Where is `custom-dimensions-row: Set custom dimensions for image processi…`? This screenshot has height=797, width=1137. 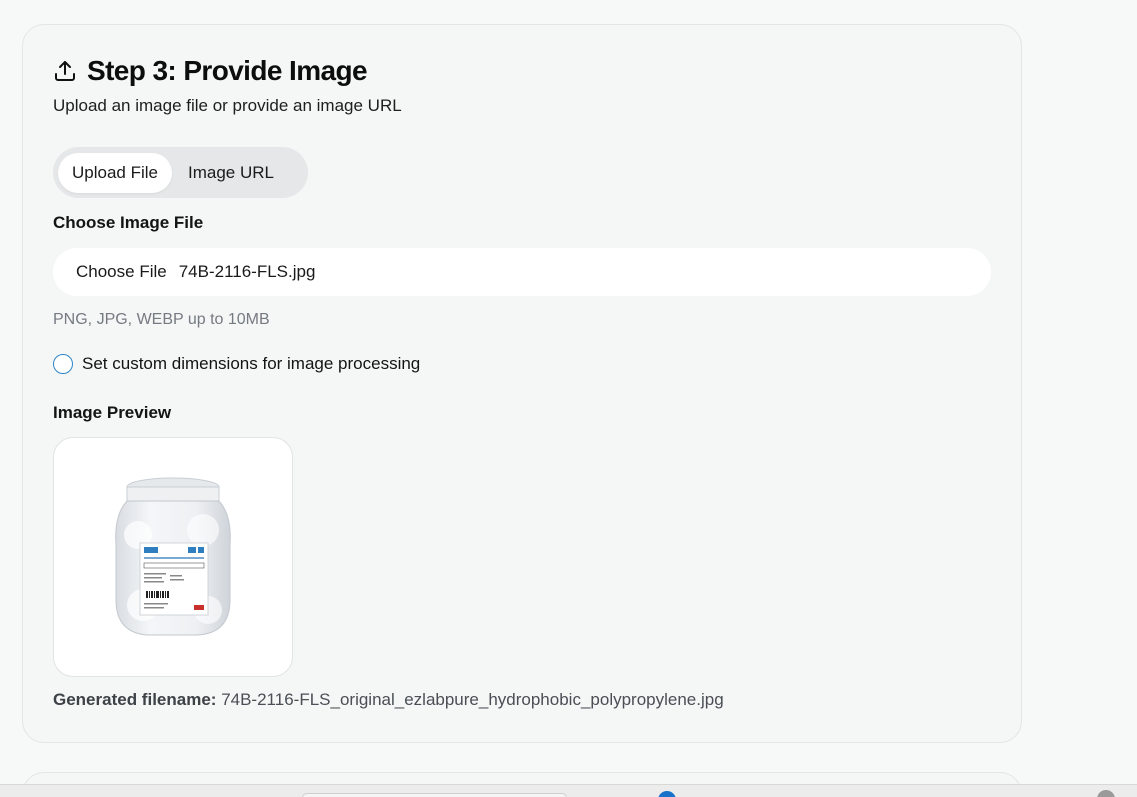 custom-dimensions-row: Set custom dimensions for image processi… is located at coordinates (236, 364).